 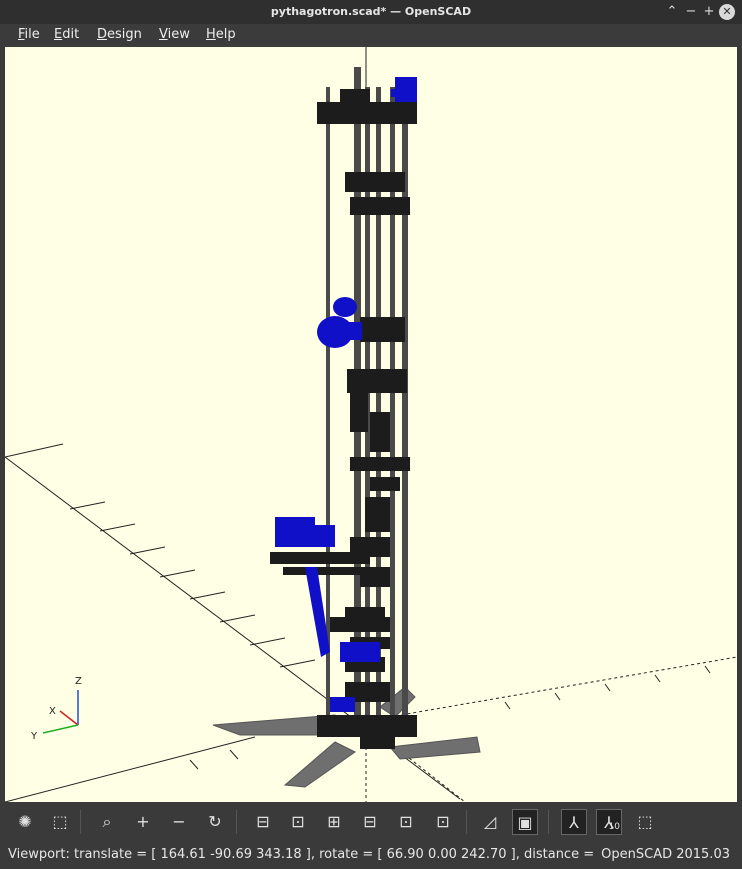 What do you see at coordinates (58, 34) in the screenshot?
I see `menu-edit-accel: E` at bounding box center [58, 34].